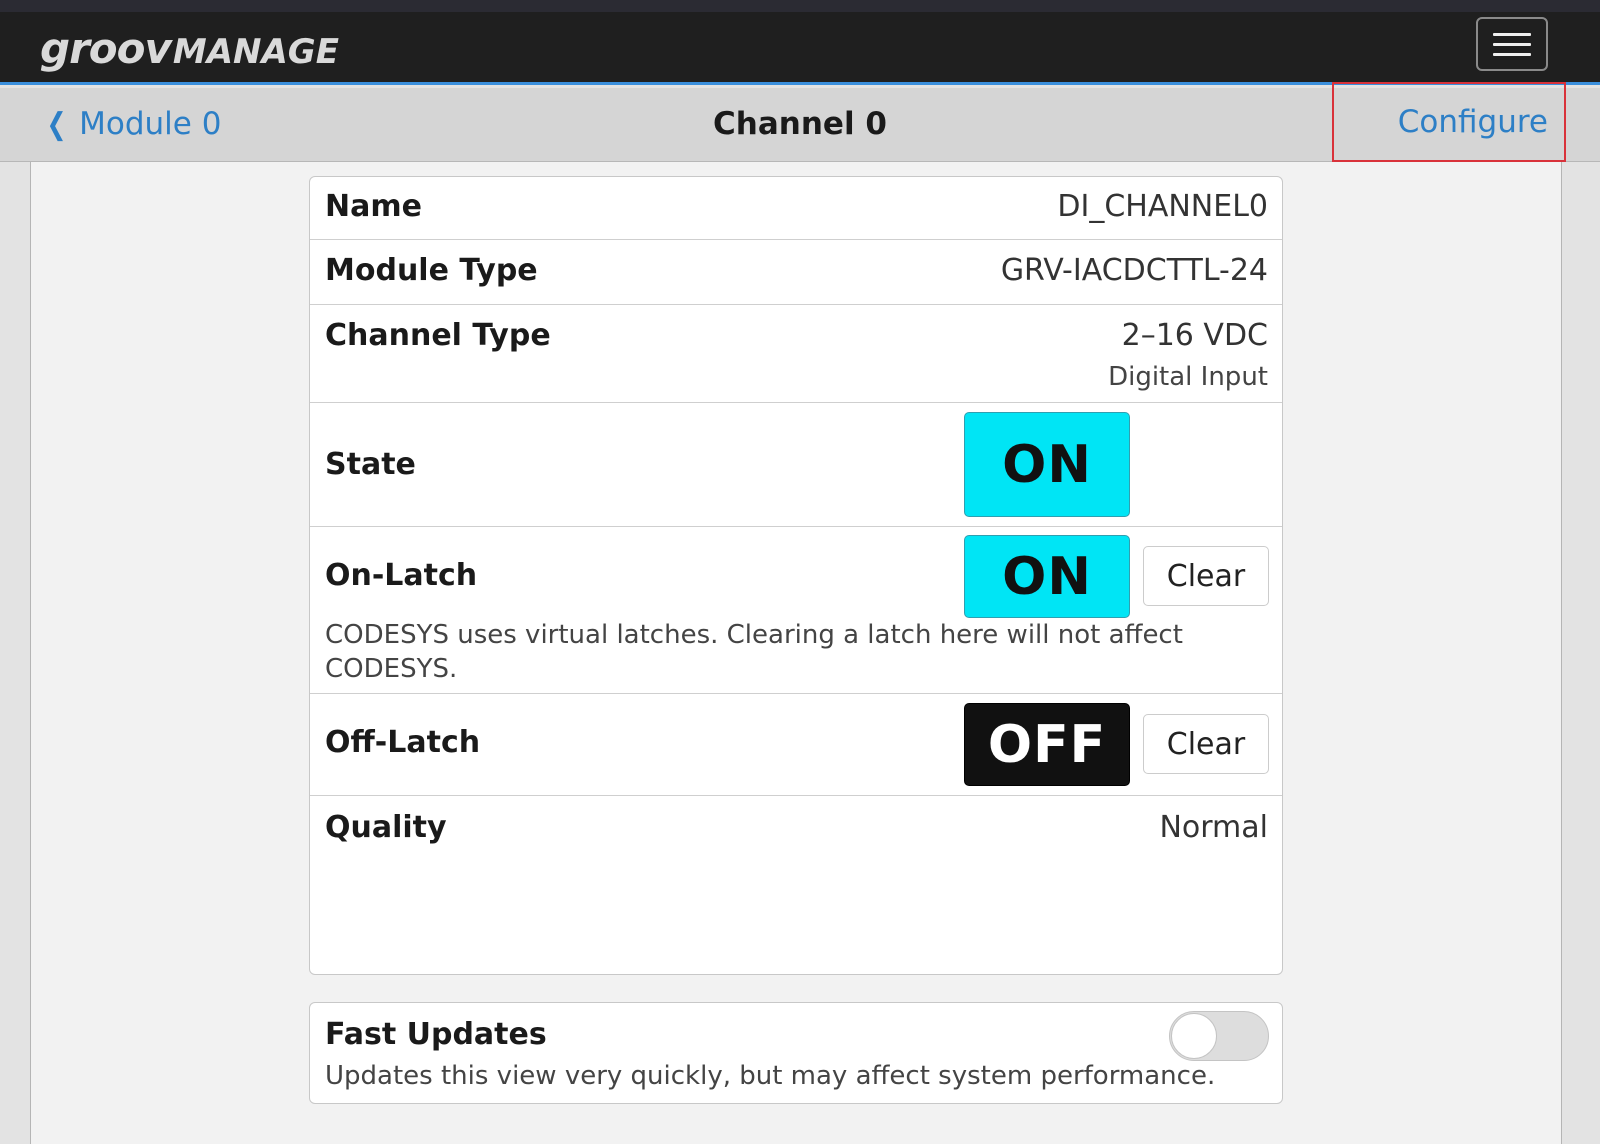  What do you see at coordinates (1194, 1036) in the screenshot?
I see `toggle-knob` at bounding box center [1194, 1036].